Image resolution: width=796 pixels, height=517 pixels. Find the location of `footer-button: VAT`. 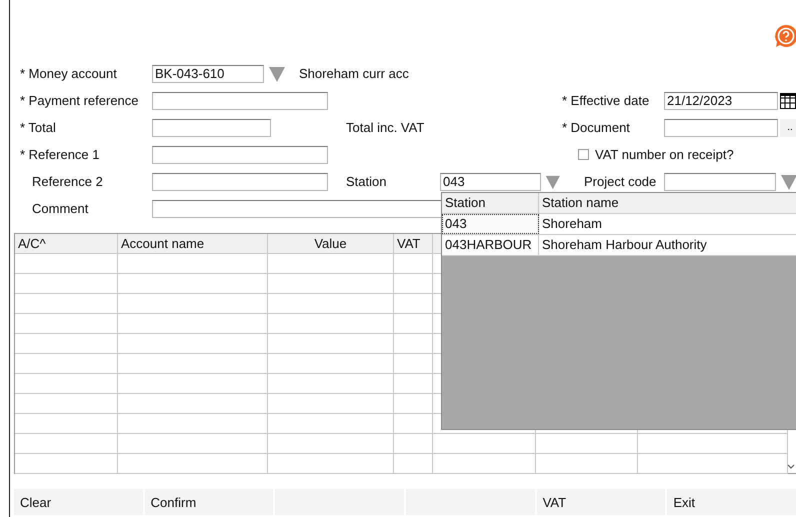

footer-button: VAT is located at coordinates (601, 502).